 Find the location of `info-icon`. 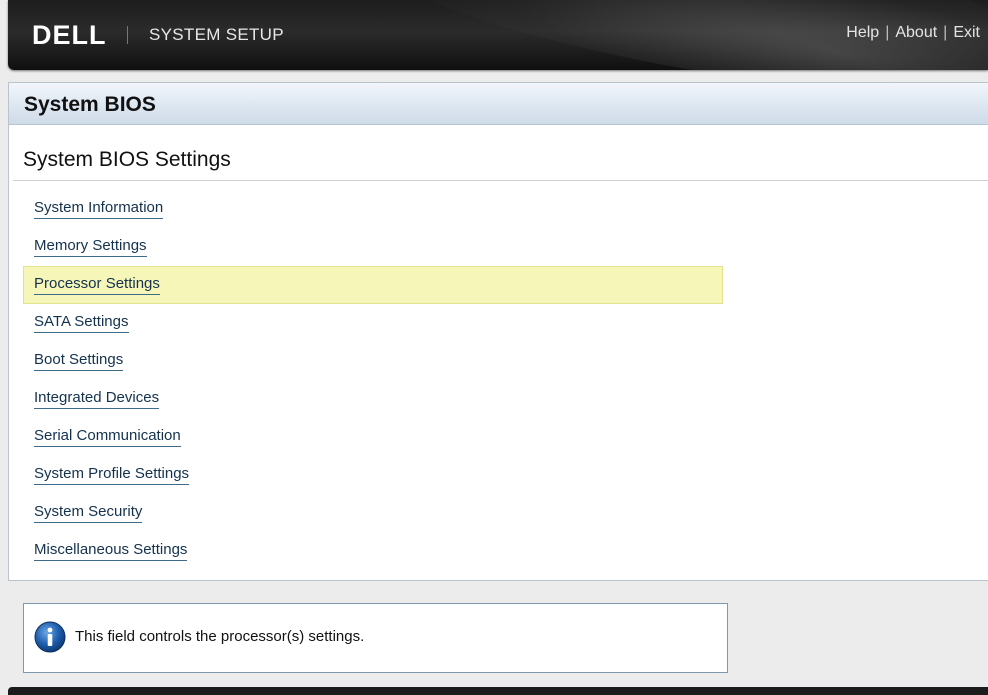

info-icon is located at coordinates (50, 637).